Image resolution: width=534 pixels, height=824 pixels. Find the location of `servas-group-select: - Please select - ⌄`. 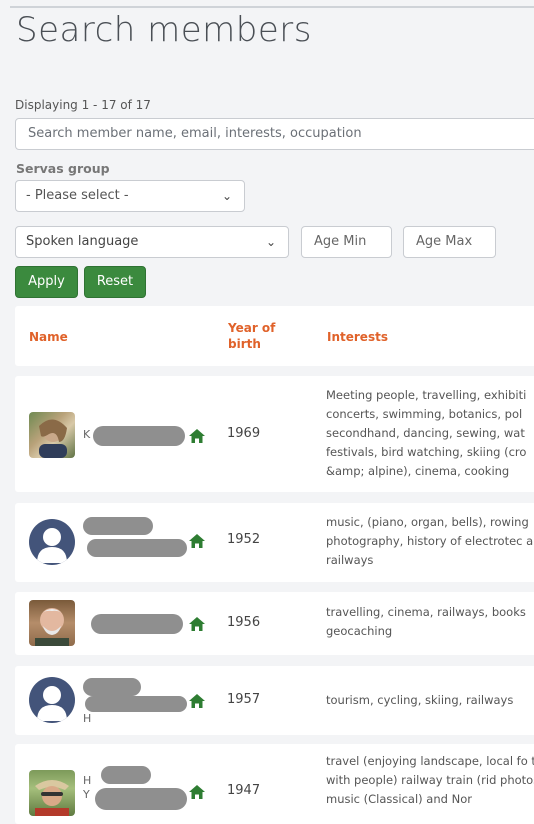

servas-group-select: - Please select - ⌄ is located at coordinates (130, 196).